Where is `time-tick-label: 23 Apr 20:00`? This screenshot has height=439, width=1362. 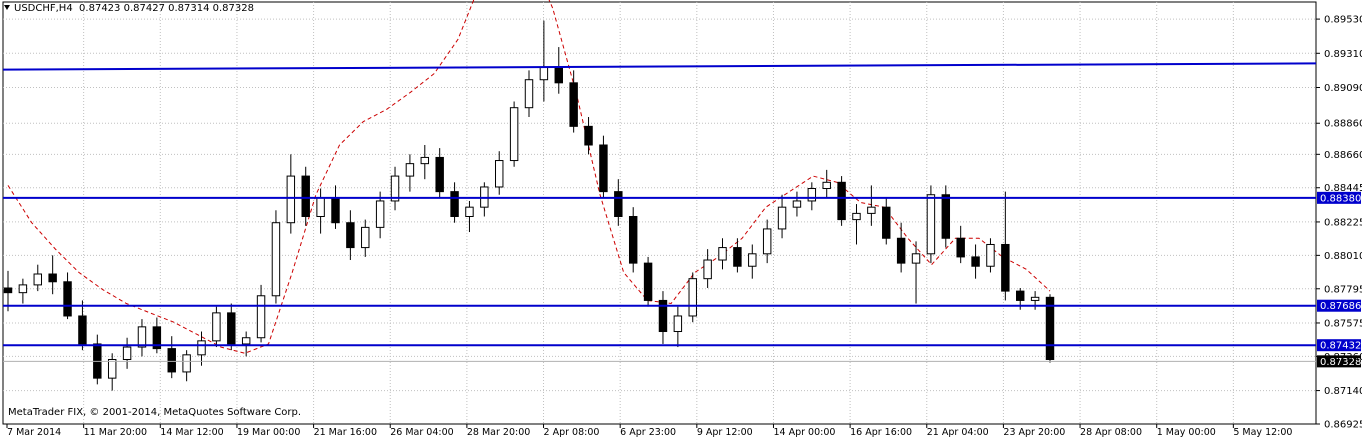 time-tick-label: 23 Apr 20:00 is located at coordinates (1034, 432).